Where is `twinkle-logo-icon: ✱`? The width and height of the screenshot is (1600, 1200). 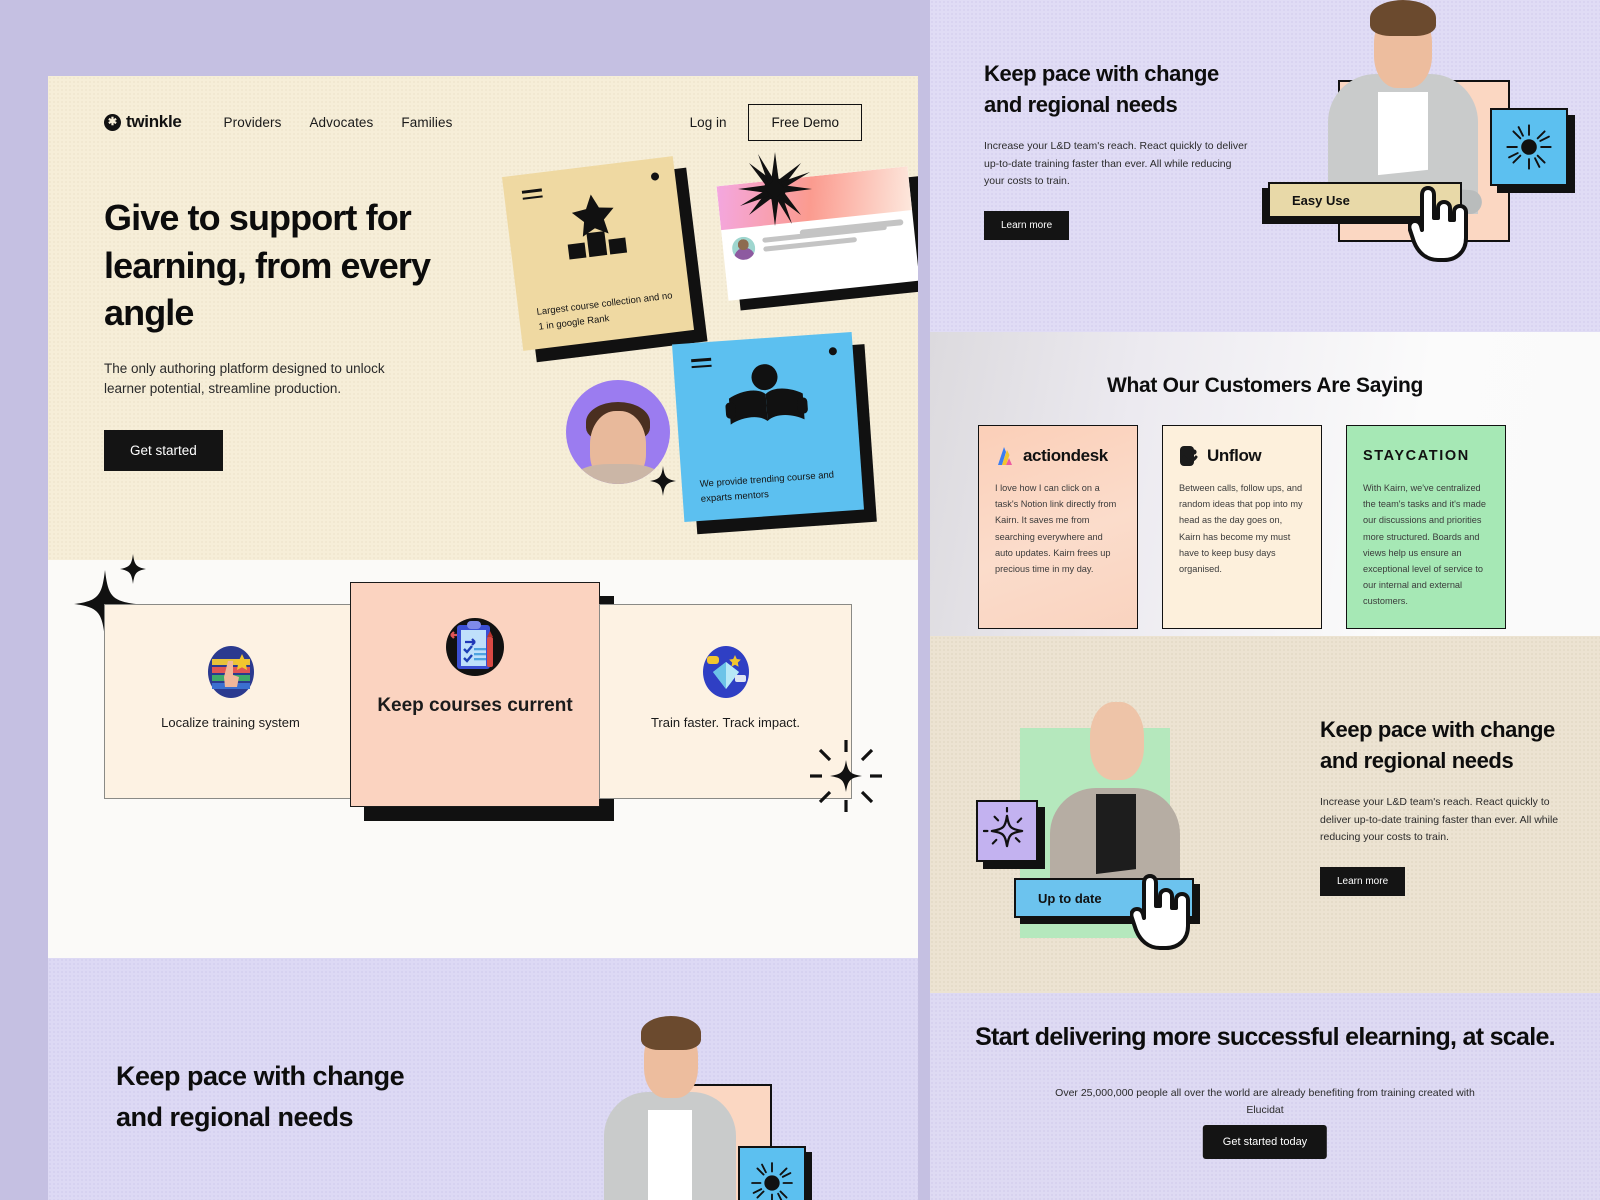 twinkle-logo-icon: ✱ is located at coordinates (112, 122).